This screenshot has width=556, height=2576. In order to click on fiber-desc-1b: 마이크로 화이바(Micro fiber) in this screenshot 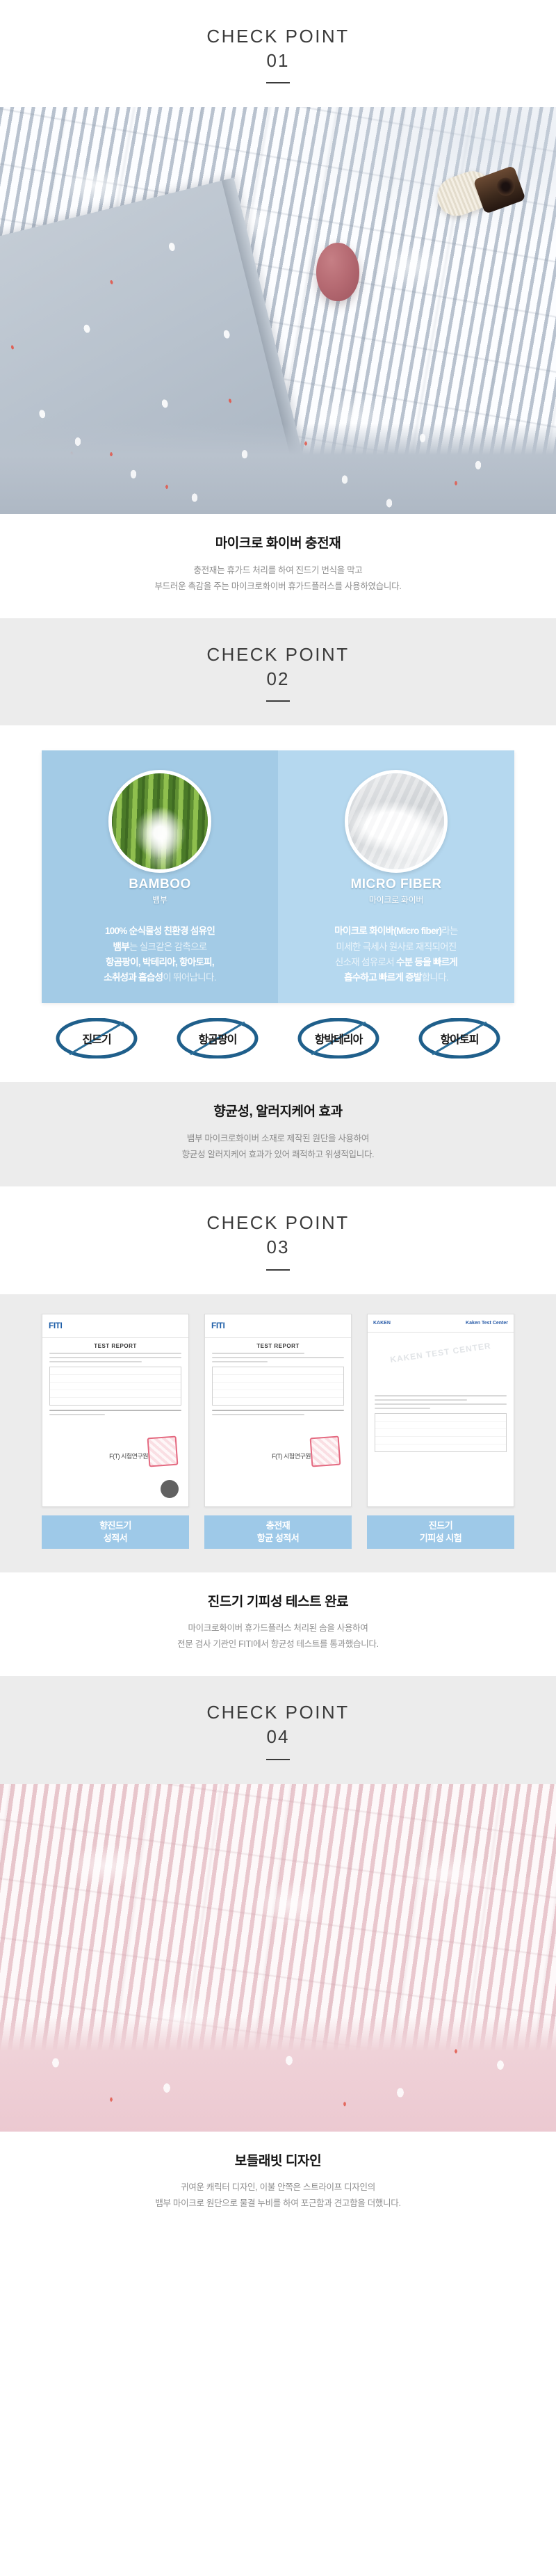, I will do `click(388, 932)`.